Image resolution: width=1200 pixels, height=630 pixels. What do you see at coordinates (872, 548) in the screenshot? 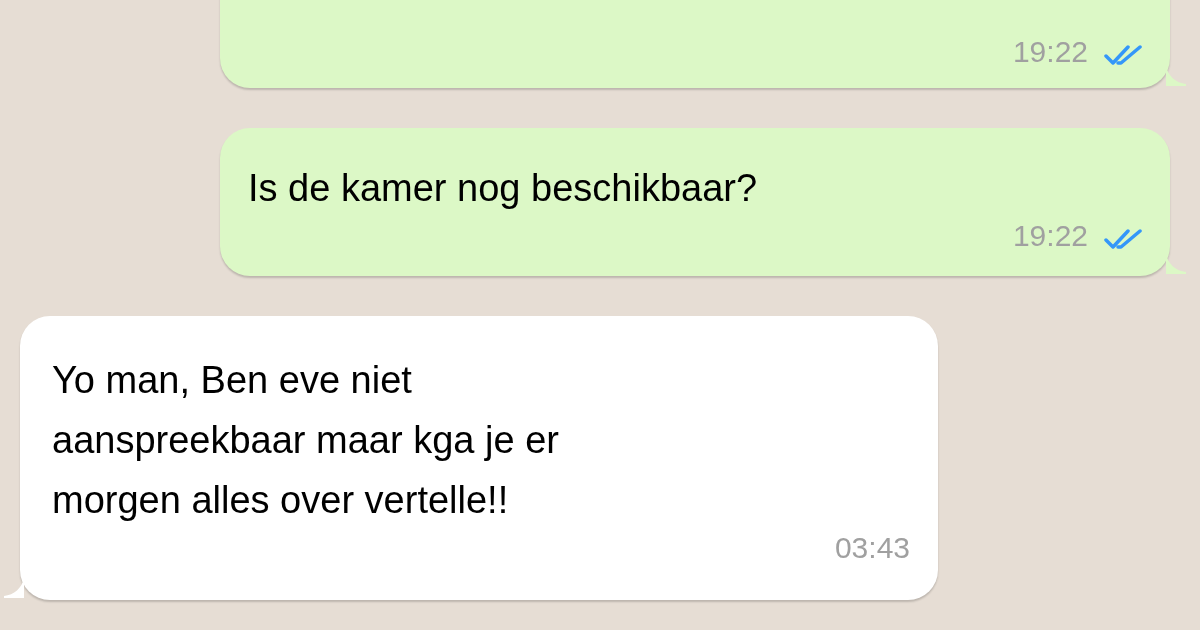
I see `message-time: 03:43` at bounding box center [872, 548].